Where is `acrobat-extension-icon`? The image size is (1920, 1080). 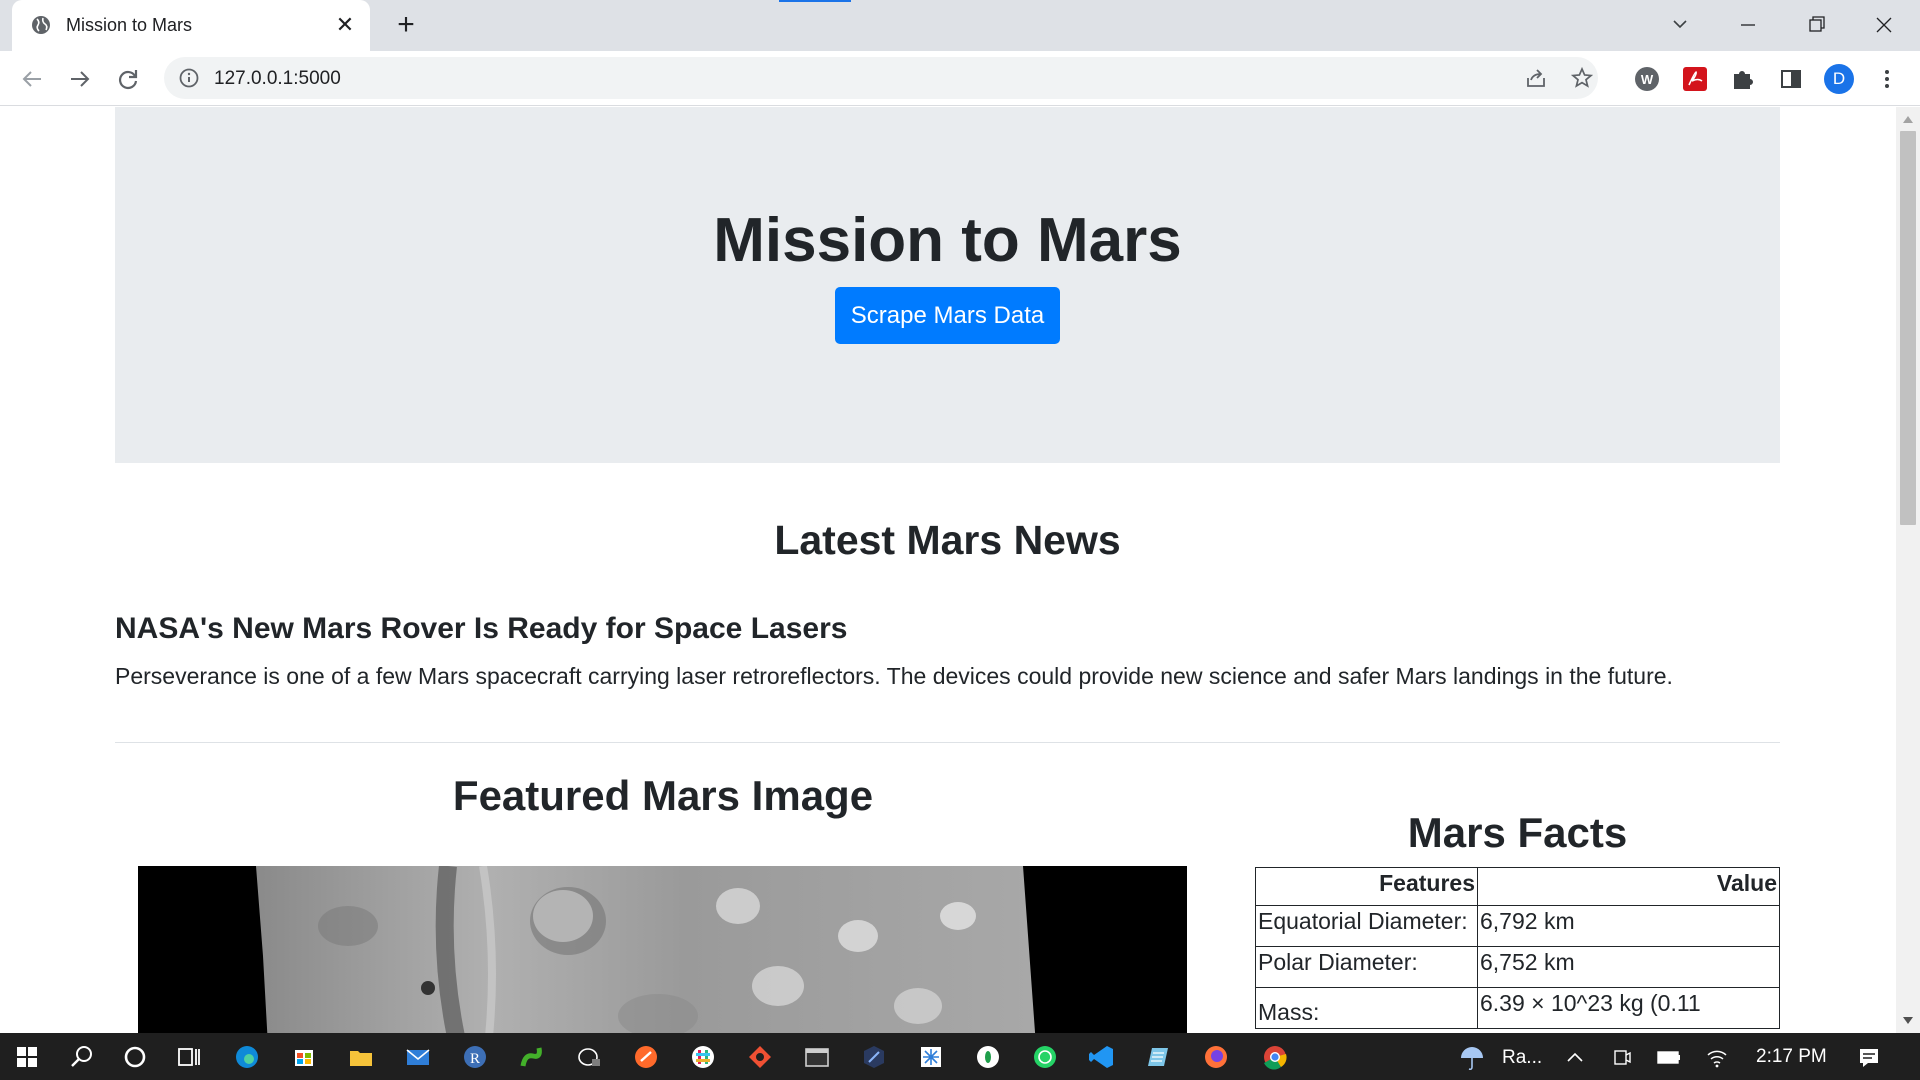
acrobat-extension-icon is located at coordinates (1695, 79).